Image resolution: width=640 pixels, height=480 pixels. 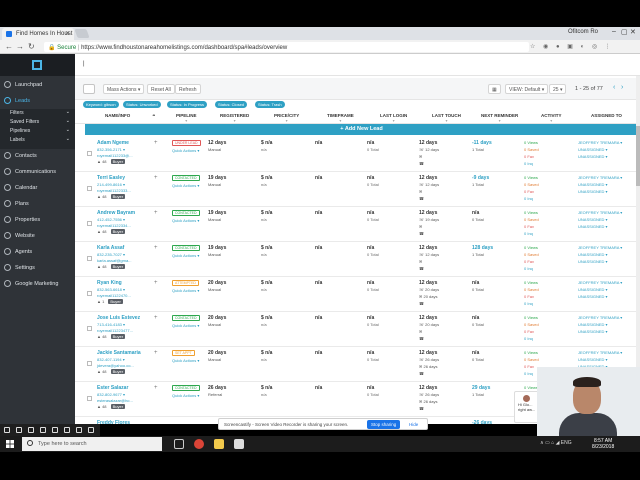 I want to click on grid-view-icon: ▦, so click(x=494, y=89).